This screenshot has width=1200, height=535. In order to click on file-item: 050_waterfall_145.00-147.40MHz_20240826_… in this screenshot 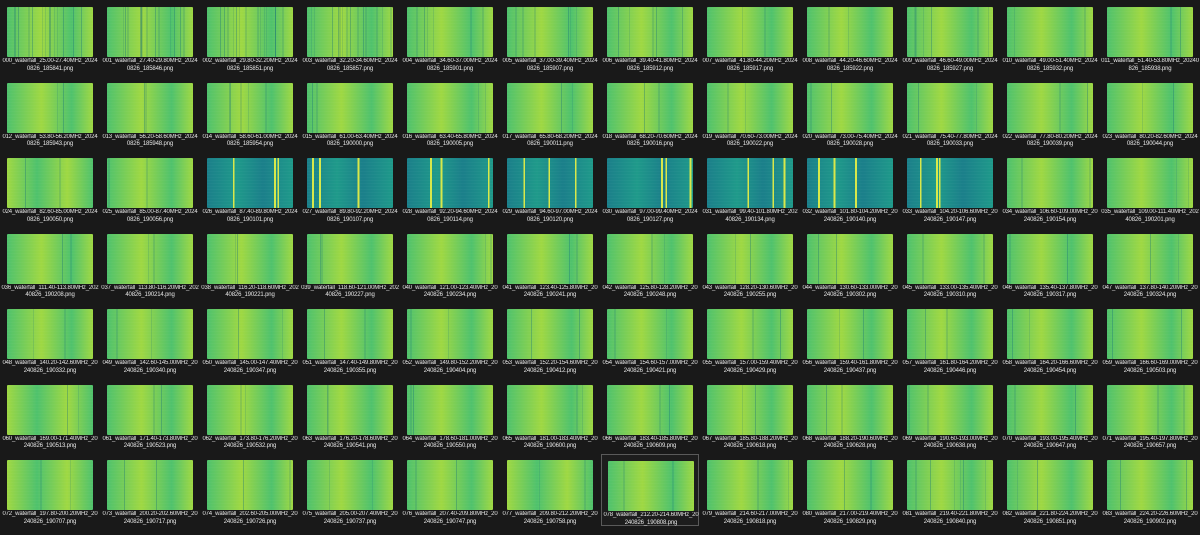, I will do `click(250, 339)`.